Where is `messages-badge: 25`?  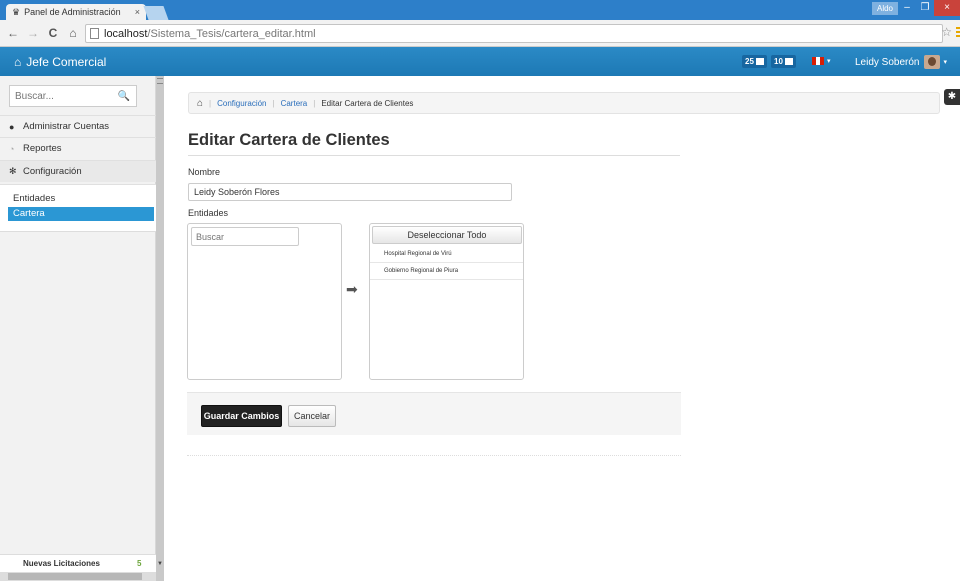 messages-badge: 25 is located at coordinates (754, 61).